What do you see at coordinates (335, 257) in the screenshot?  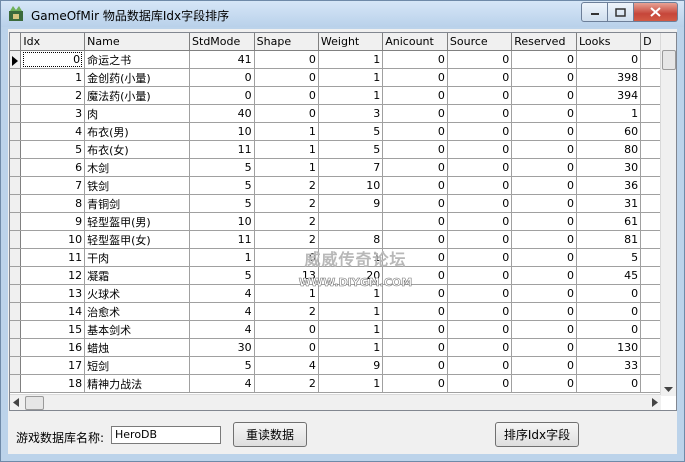 I see `table-row: 11 干肉 1 0 1 0 0 0 5` at bounding box center [335, 257].